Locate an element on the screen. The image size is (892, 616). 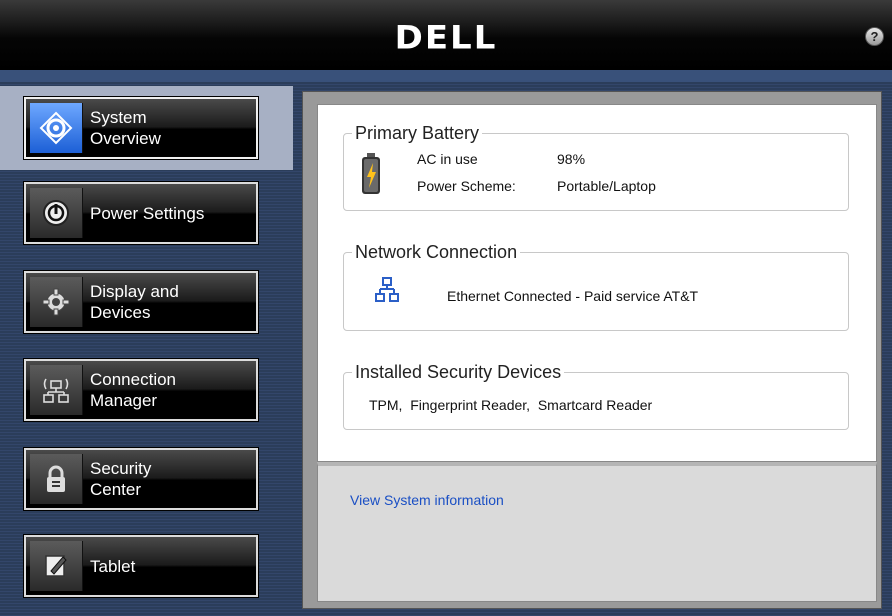
network-icon is located at coordinates (56, 390).